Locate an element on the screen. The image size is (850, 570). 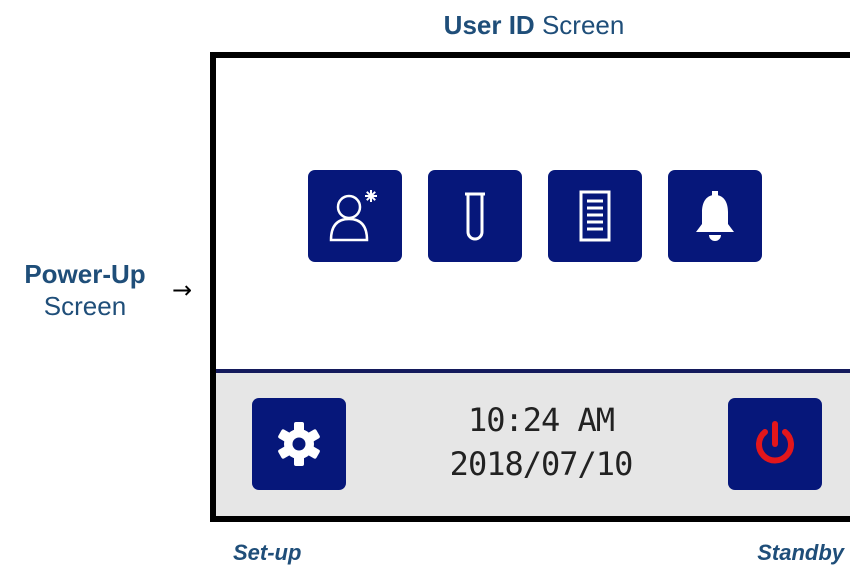
power-up-label-rest: Screen is located at coordinates (85, 306).